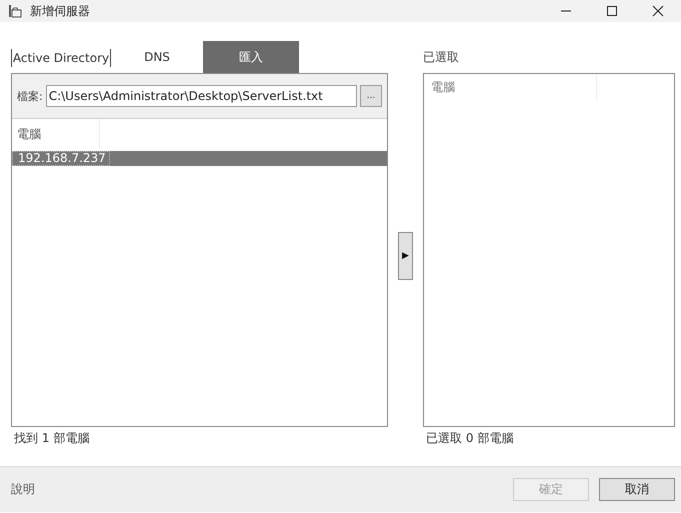 The image size is (681, 513). Describe the element at coordinates (61, 58) in the screenshot. I see `tab: Active Directory` at that location.